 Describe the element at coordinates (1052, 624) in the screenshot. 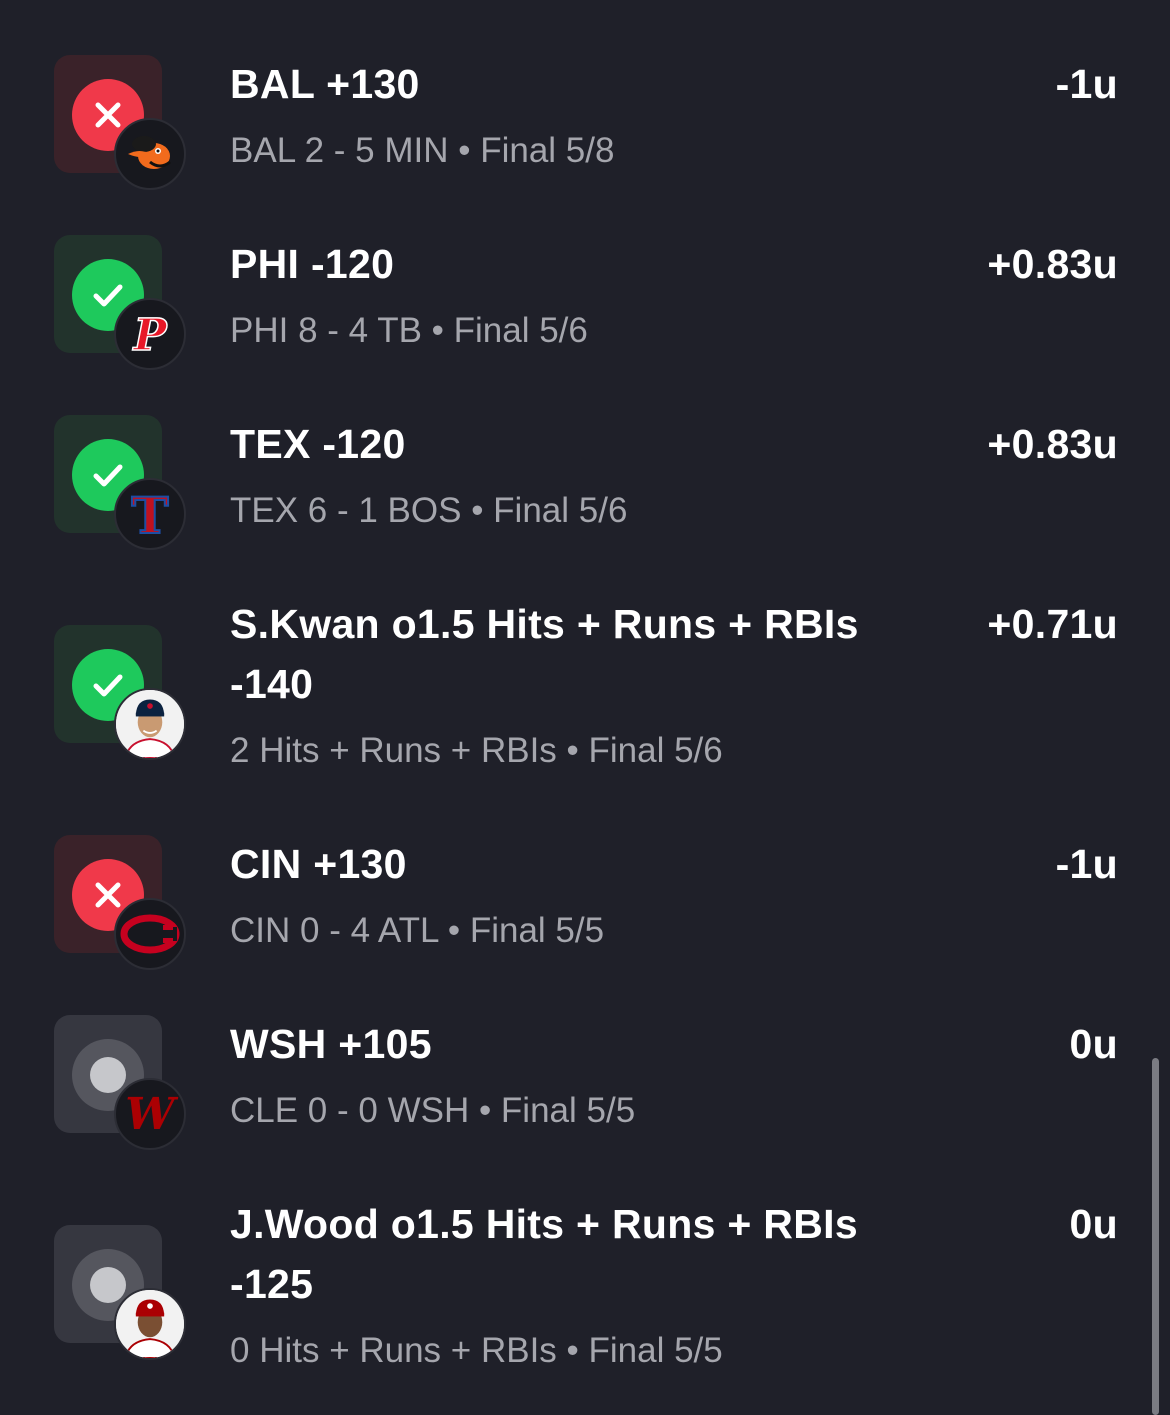

I see `bet-result: +0.71u` at that location.